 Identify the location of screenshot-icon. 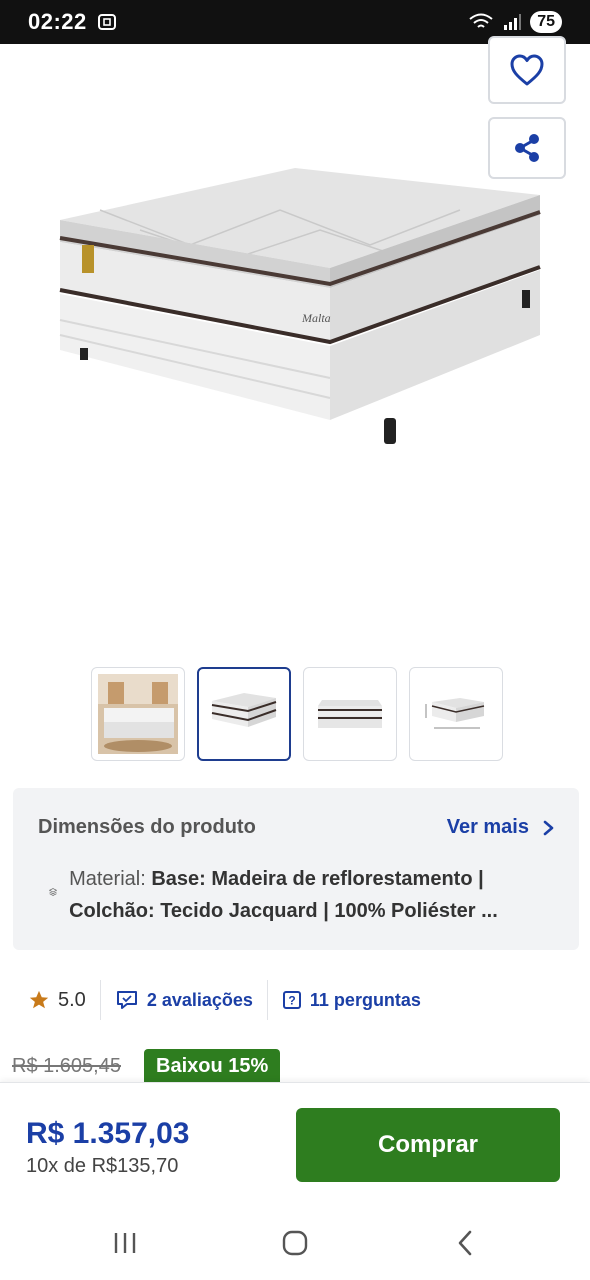
(106, 22).